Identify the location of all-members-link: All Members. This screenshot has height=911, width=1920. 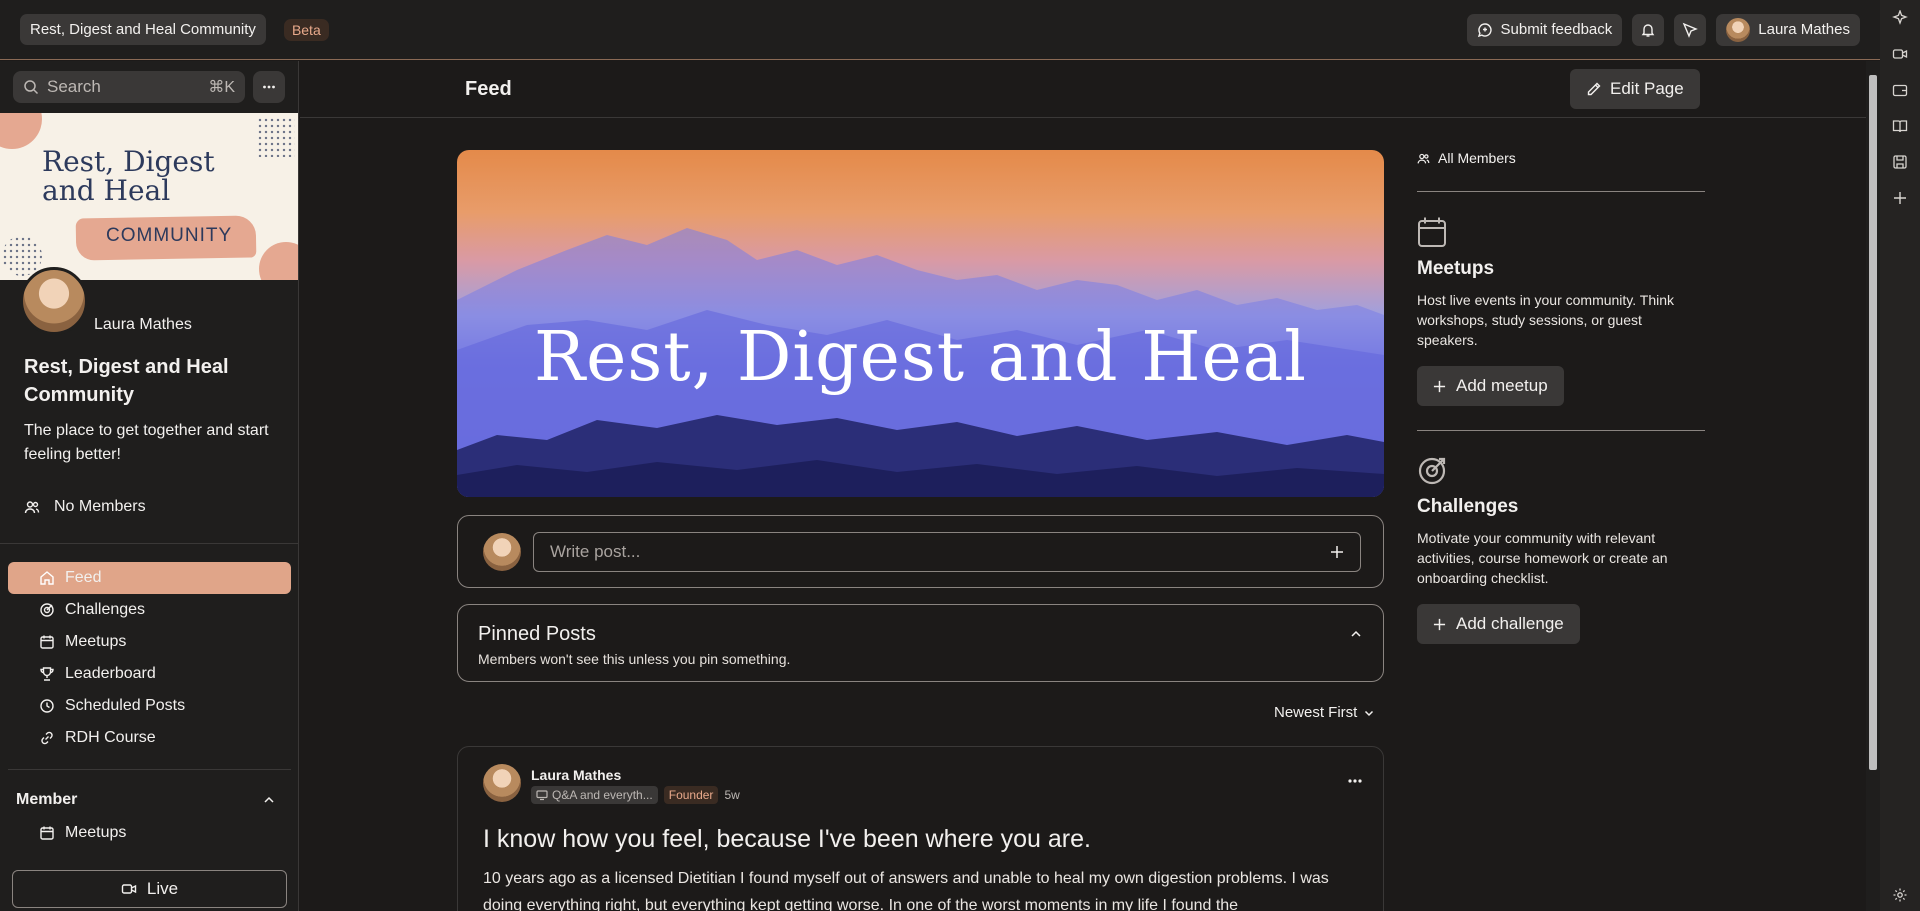
(1561, 158).